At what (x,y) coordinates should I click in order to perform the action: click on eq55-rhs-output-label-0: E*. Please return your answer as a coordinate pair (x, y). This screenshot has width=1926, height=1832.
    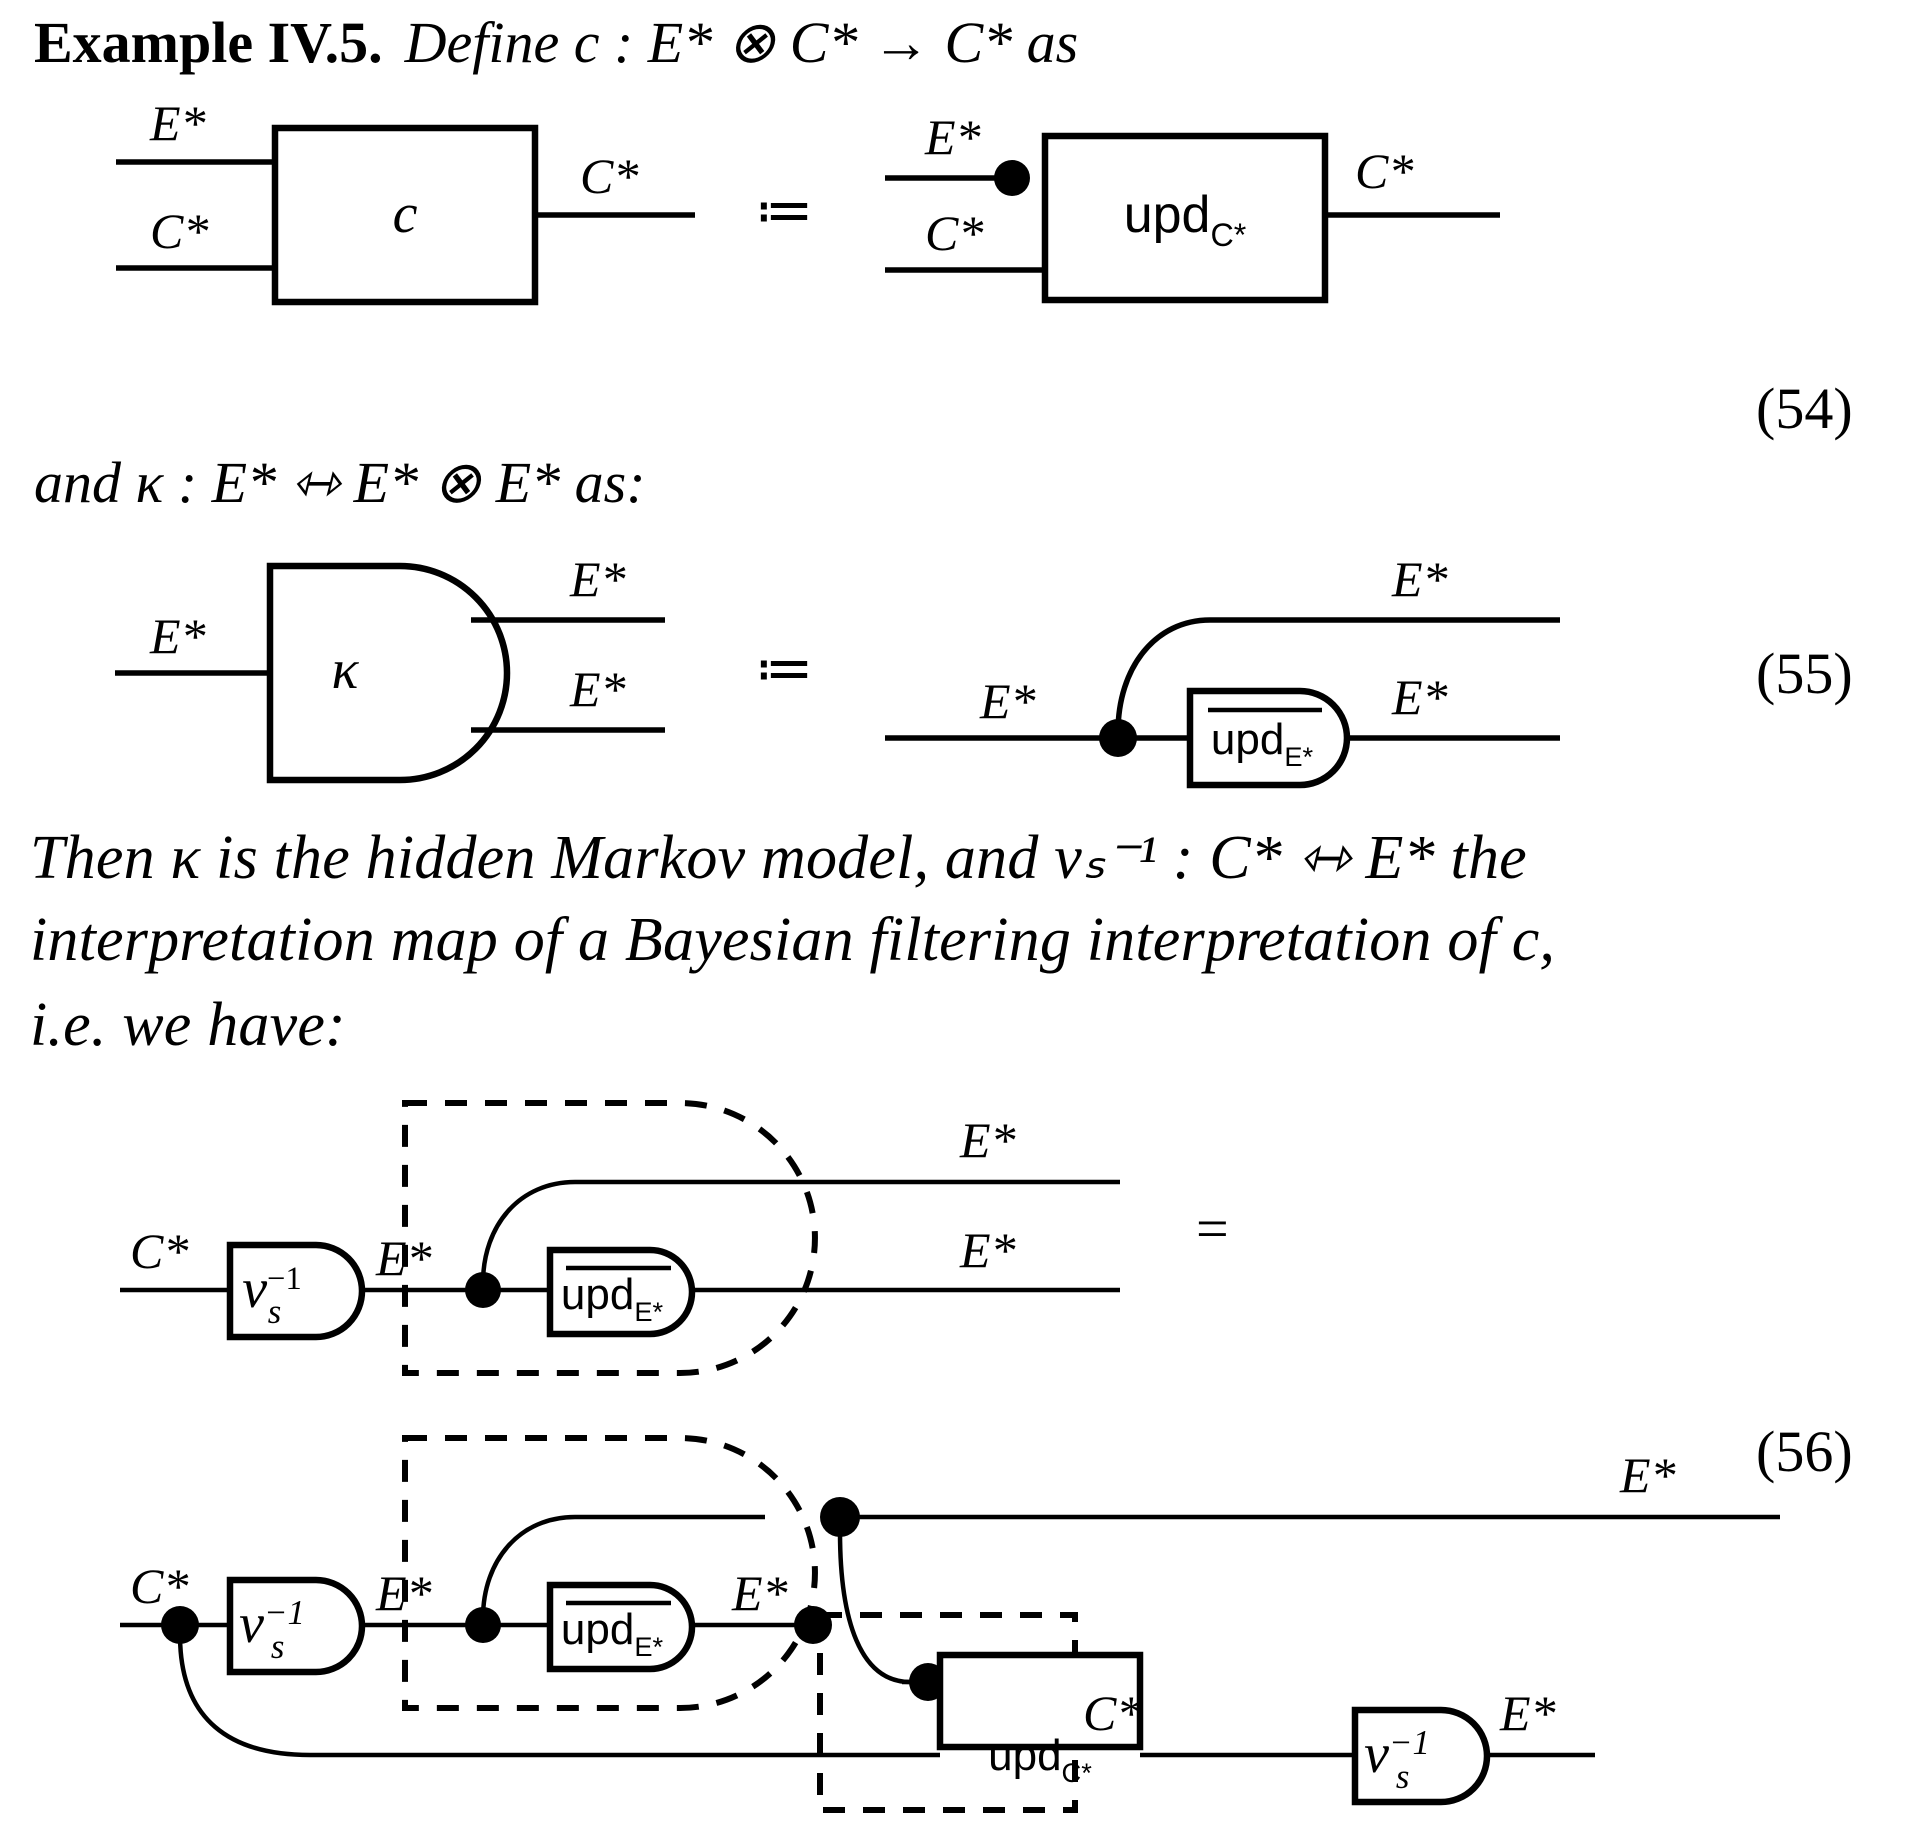
    Looking at the image, I should click on (1419, 579).